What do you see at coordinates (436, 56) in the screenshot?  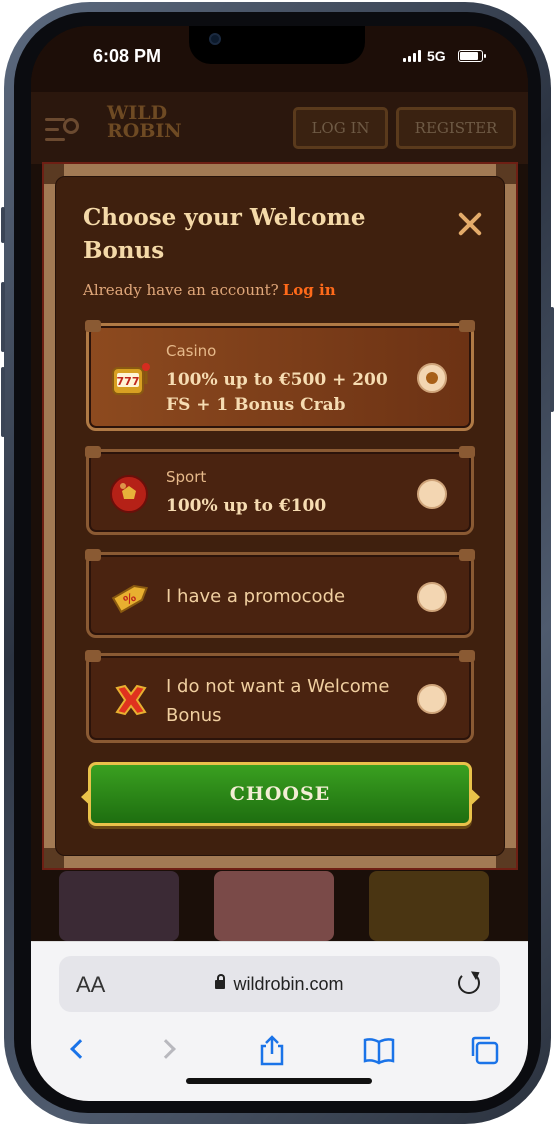 I see `network-type: 5G` at bounding box center [436, 56].